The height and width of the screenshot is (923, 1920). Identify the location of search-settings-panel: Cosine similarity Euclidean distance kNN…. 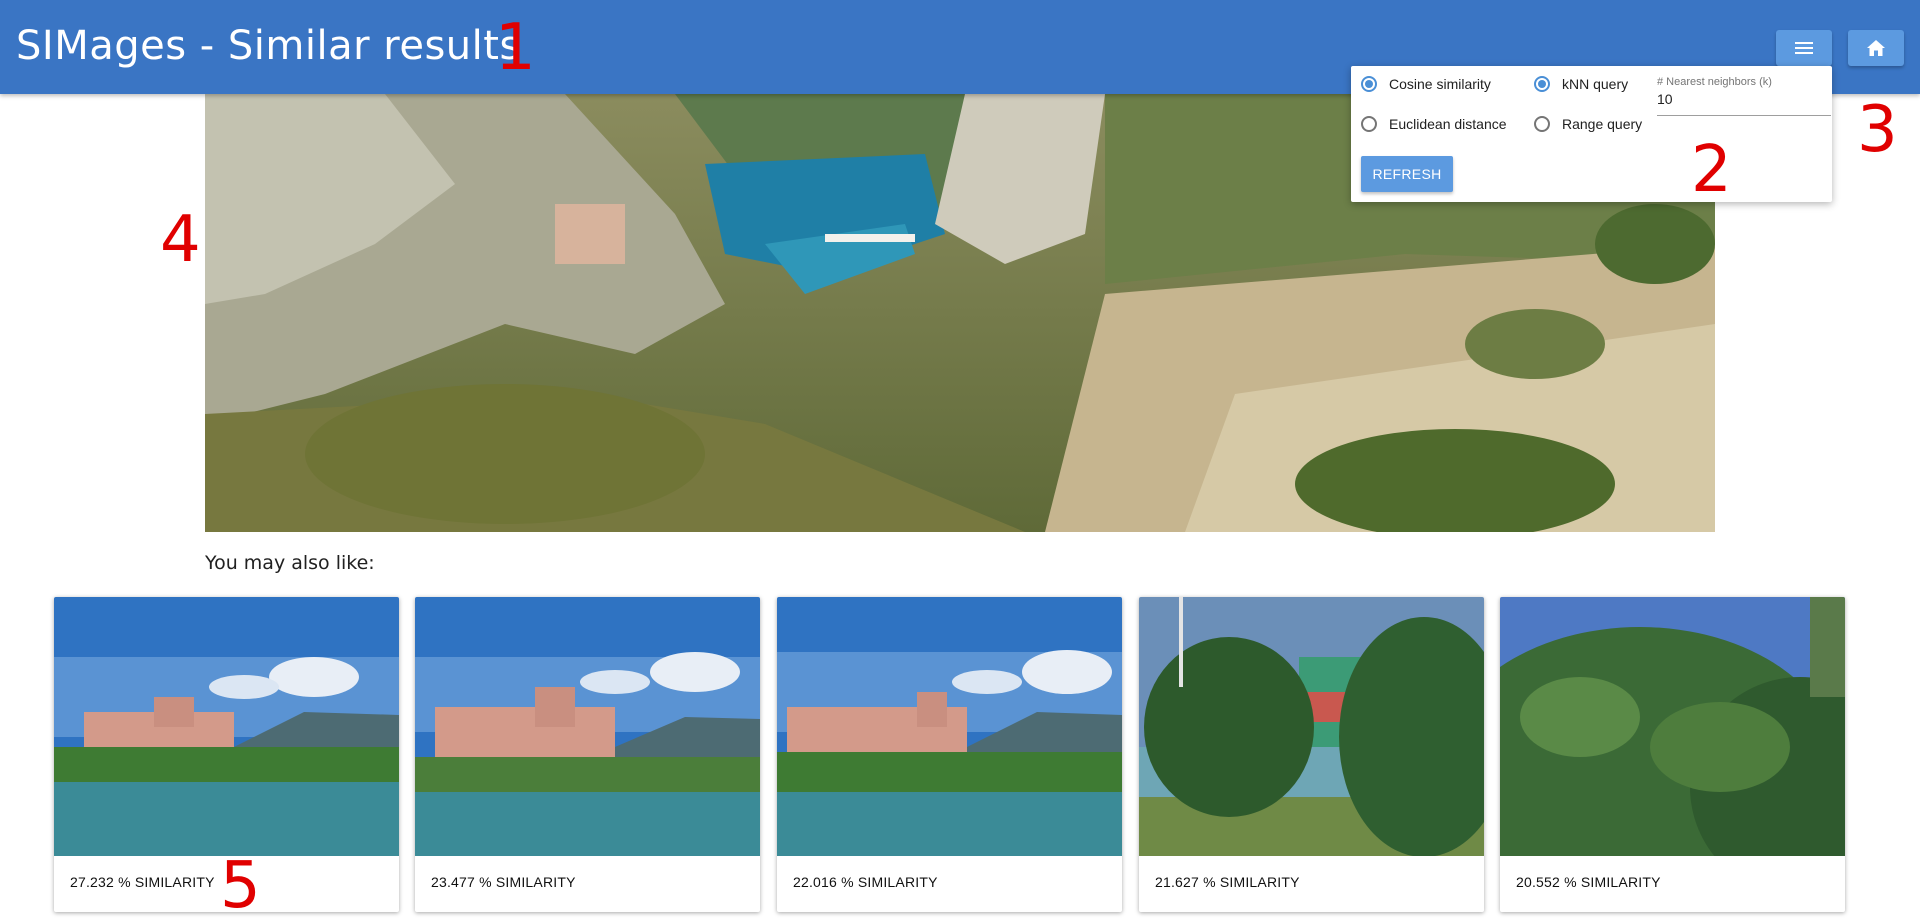
(1591, 134).